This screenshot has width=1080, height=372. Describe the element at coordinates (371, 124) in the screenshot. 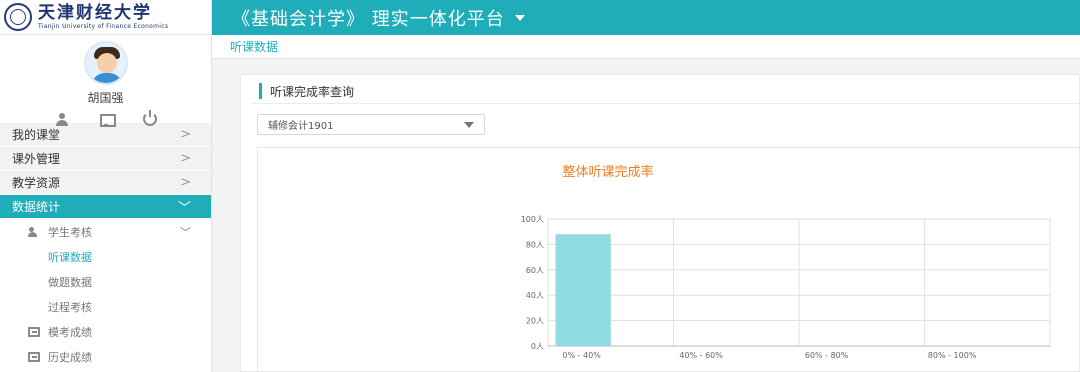

I see `class-select: 辅修会计1901` at that location.